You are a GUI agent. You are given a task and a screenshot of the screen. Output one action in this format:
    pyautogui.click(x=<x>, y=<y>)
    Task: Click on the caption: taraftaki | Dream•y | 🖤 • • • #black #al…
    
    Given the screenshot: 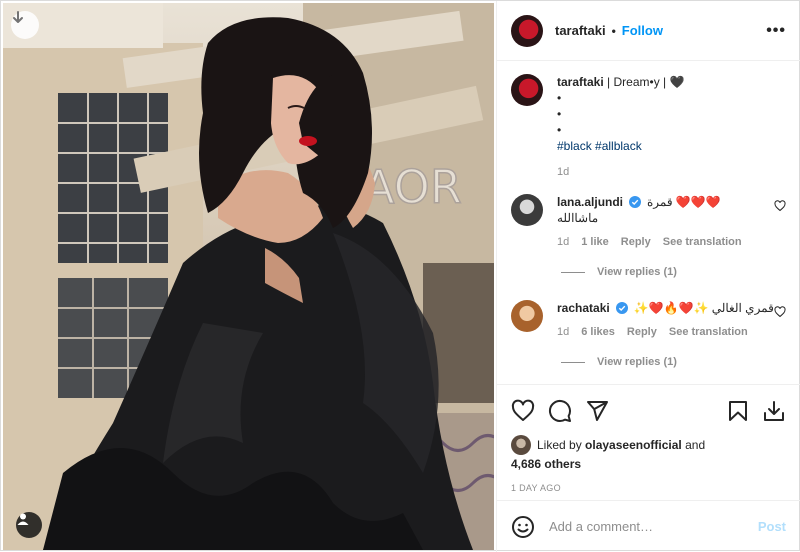 What is the action you would take?
    pyautogui.click(x=648, y=127)
    